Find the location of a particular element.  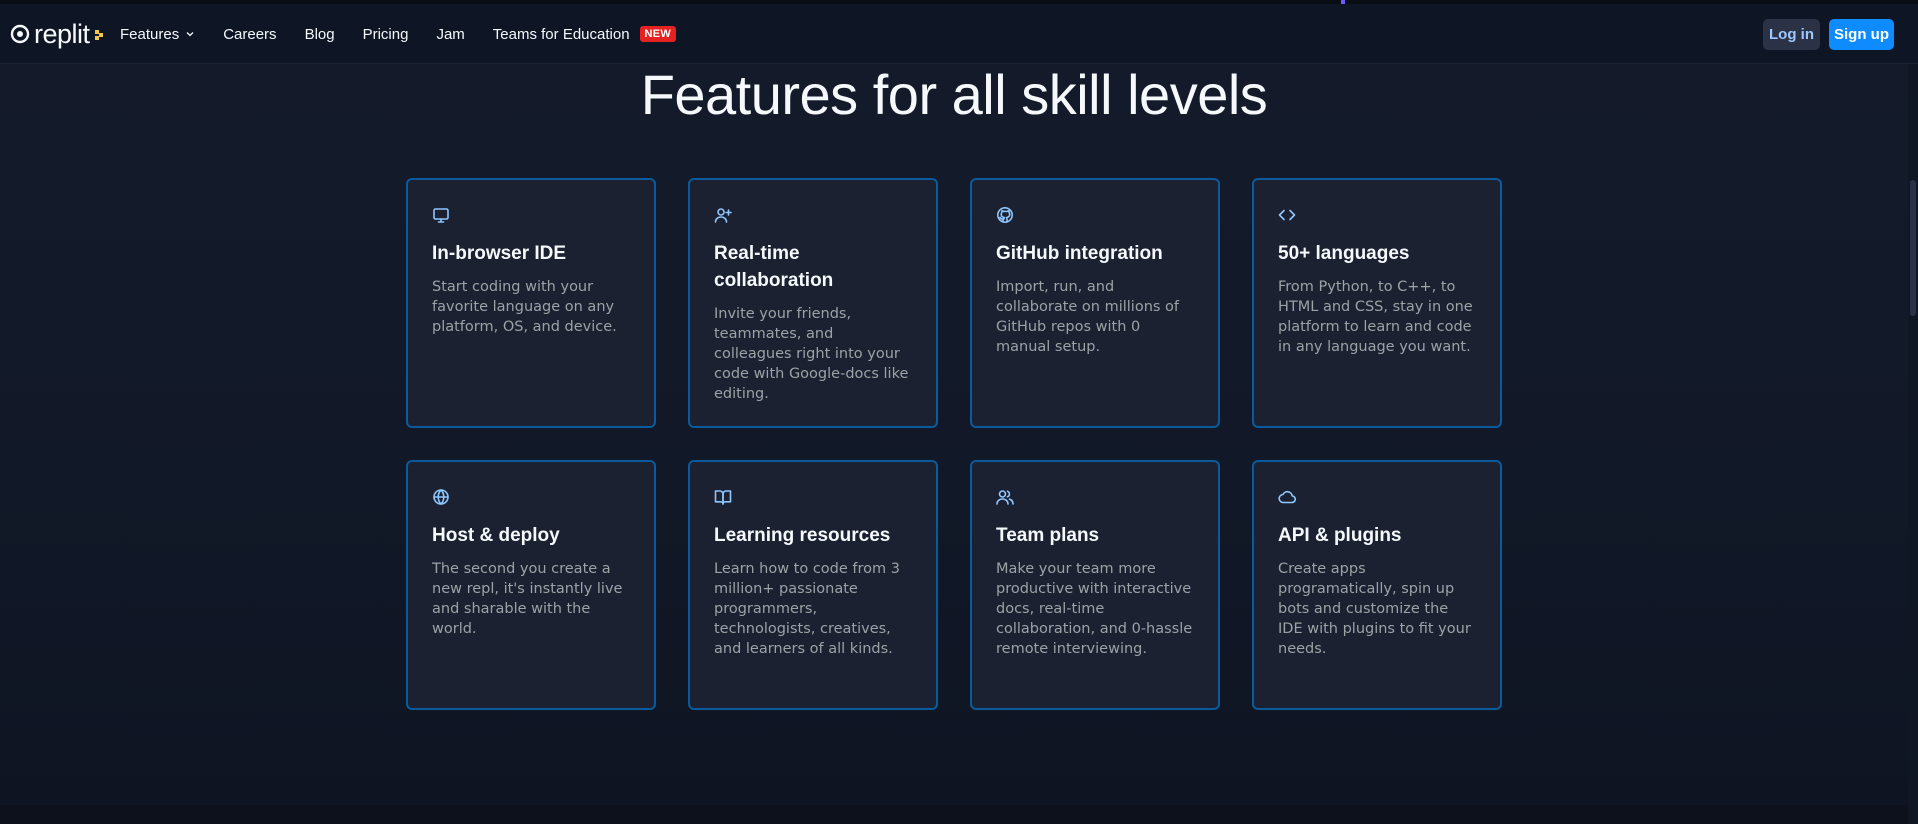

book-open-icon is located at coordinates (723, 497).